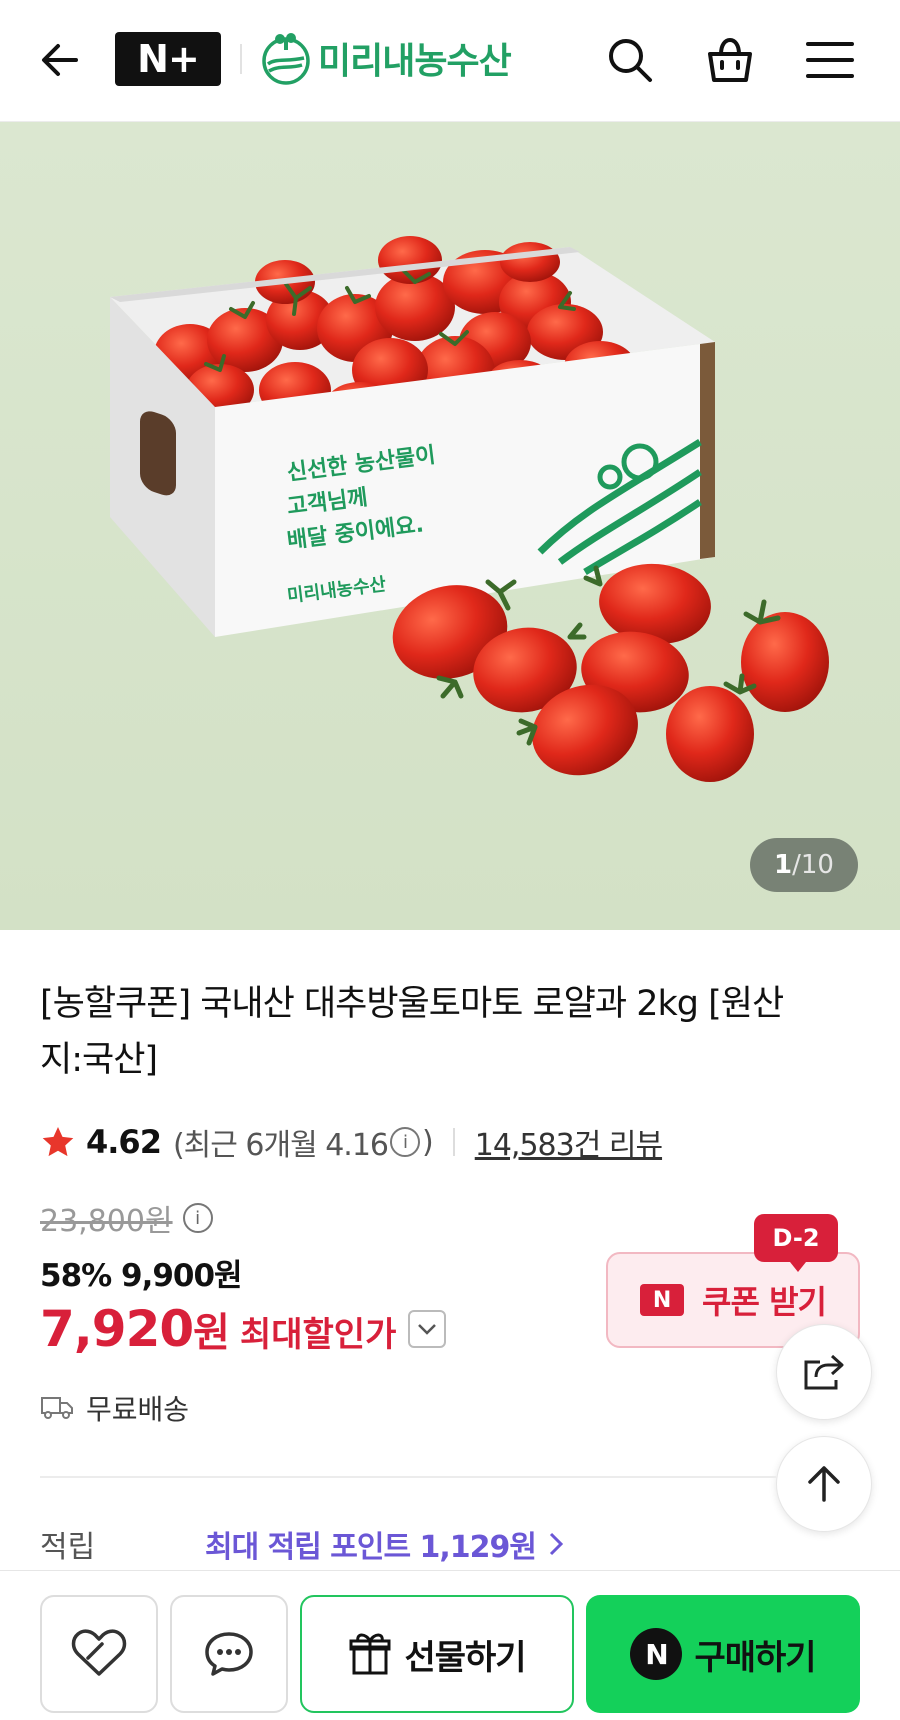 Image resolution: width=900 pixels, height=1720 pixels. Describe the element at coordinates (755, 1657) in the screenshot. I see `buy-label: 구매하기` at that location.